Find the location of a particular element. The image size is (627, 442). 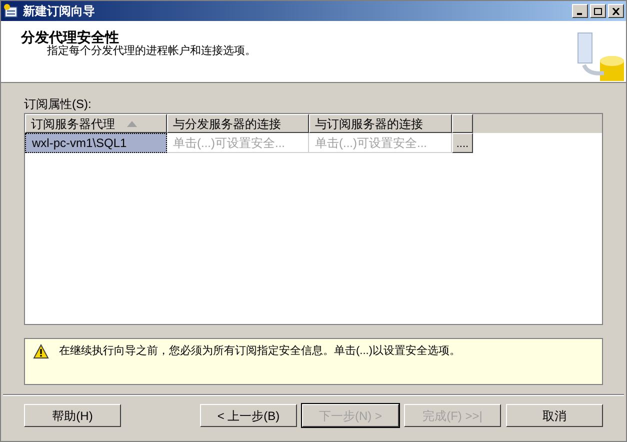

wizard-button: < 上一步(B) is located at coordinates (248, 415).